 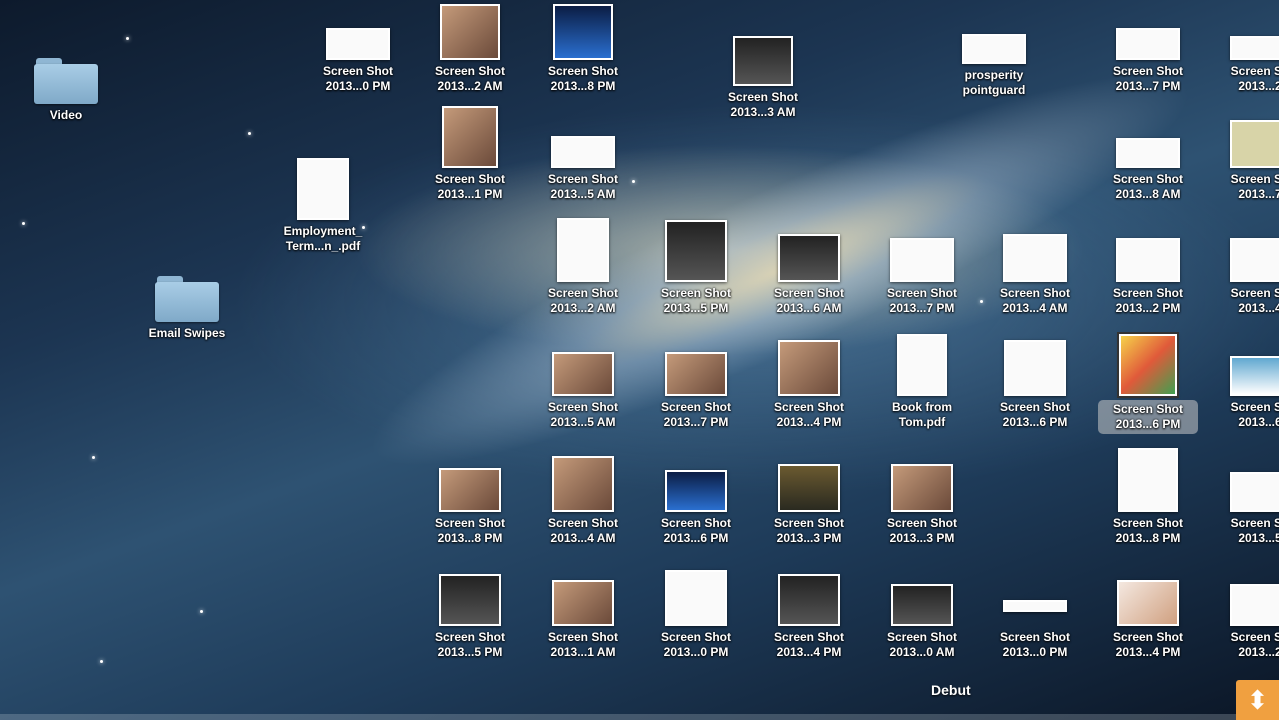 I want to click on file-date: 2013...3 AM, so click(x=763, y=112).